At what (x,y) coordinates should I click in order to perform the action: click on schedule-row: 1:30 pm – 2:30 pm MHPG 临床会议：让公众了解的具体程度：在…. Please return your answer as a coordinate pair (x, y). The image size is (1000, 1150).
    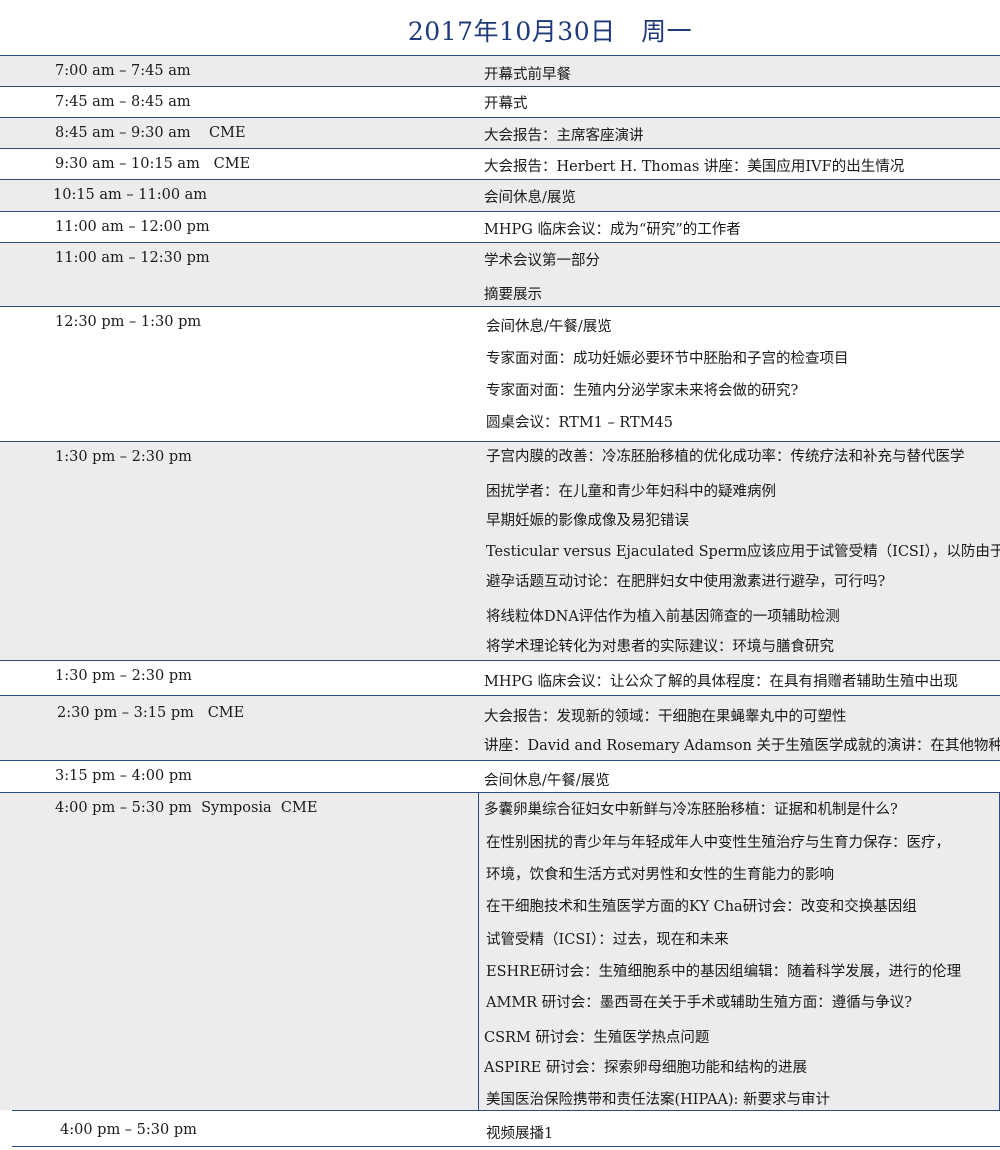
    Looking at the image, I should click on (500, 677).